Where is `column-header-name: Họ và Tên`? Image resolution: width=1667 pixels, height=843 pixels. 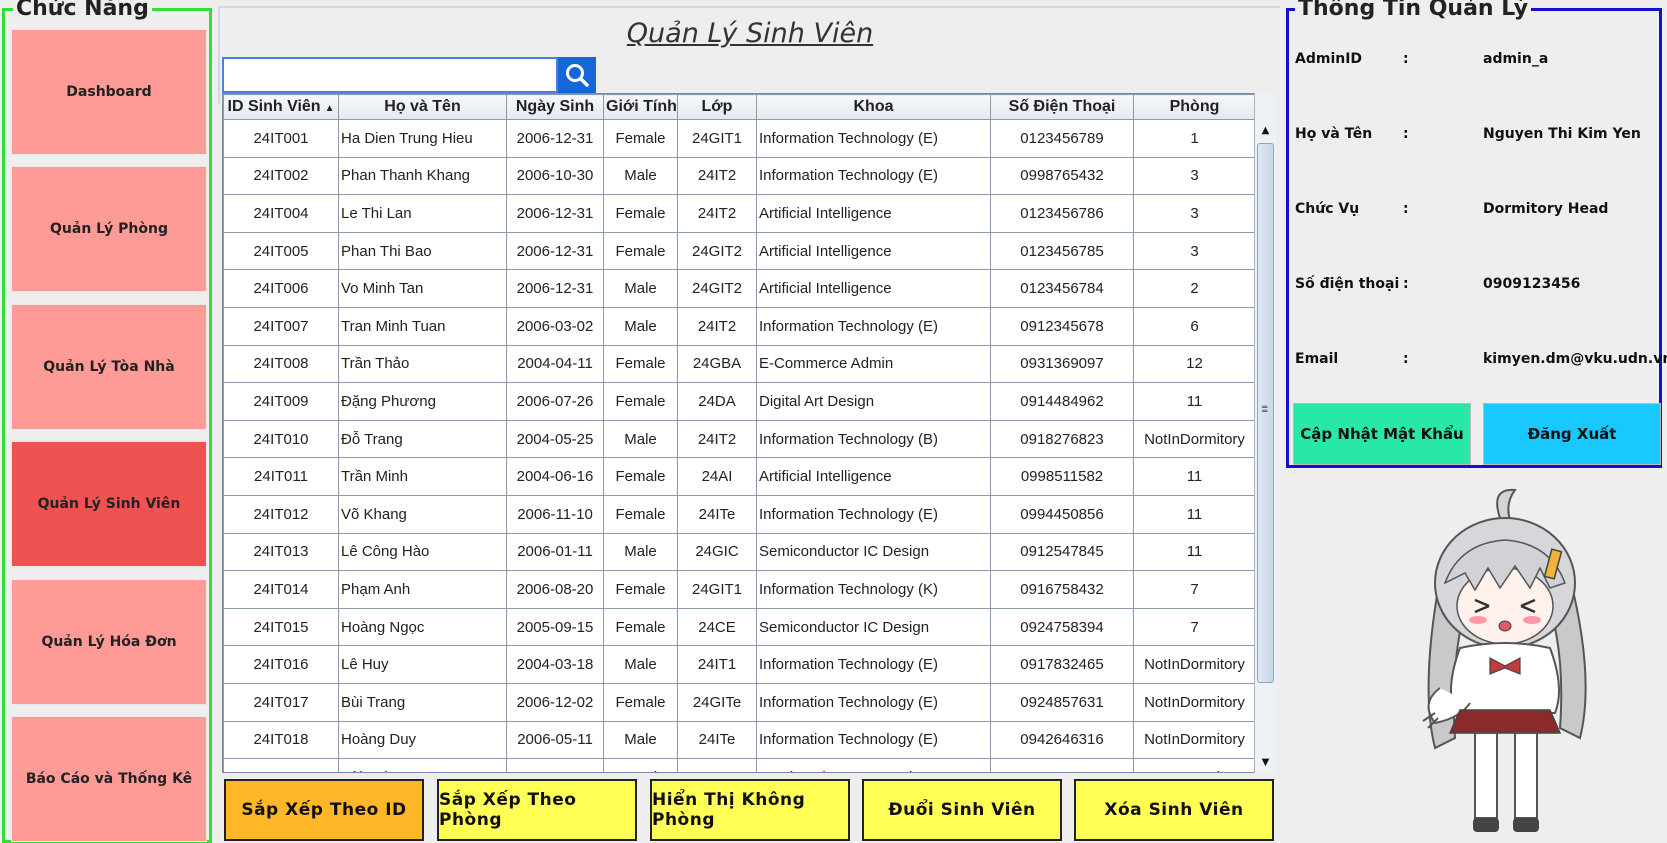
column-header-name: Họ và Tên is located at coordinates (422, 107).